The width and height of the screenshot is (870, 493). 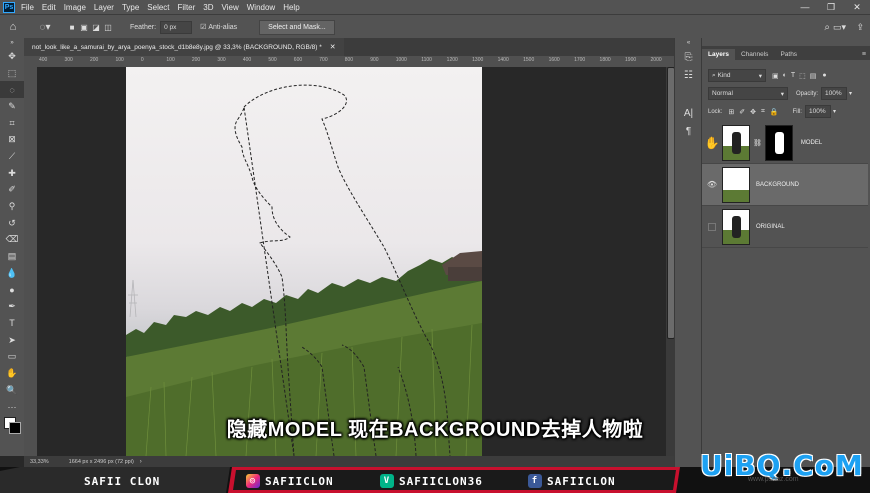 I want to click on menu-3d: 3D, so click(x=208, y=7).